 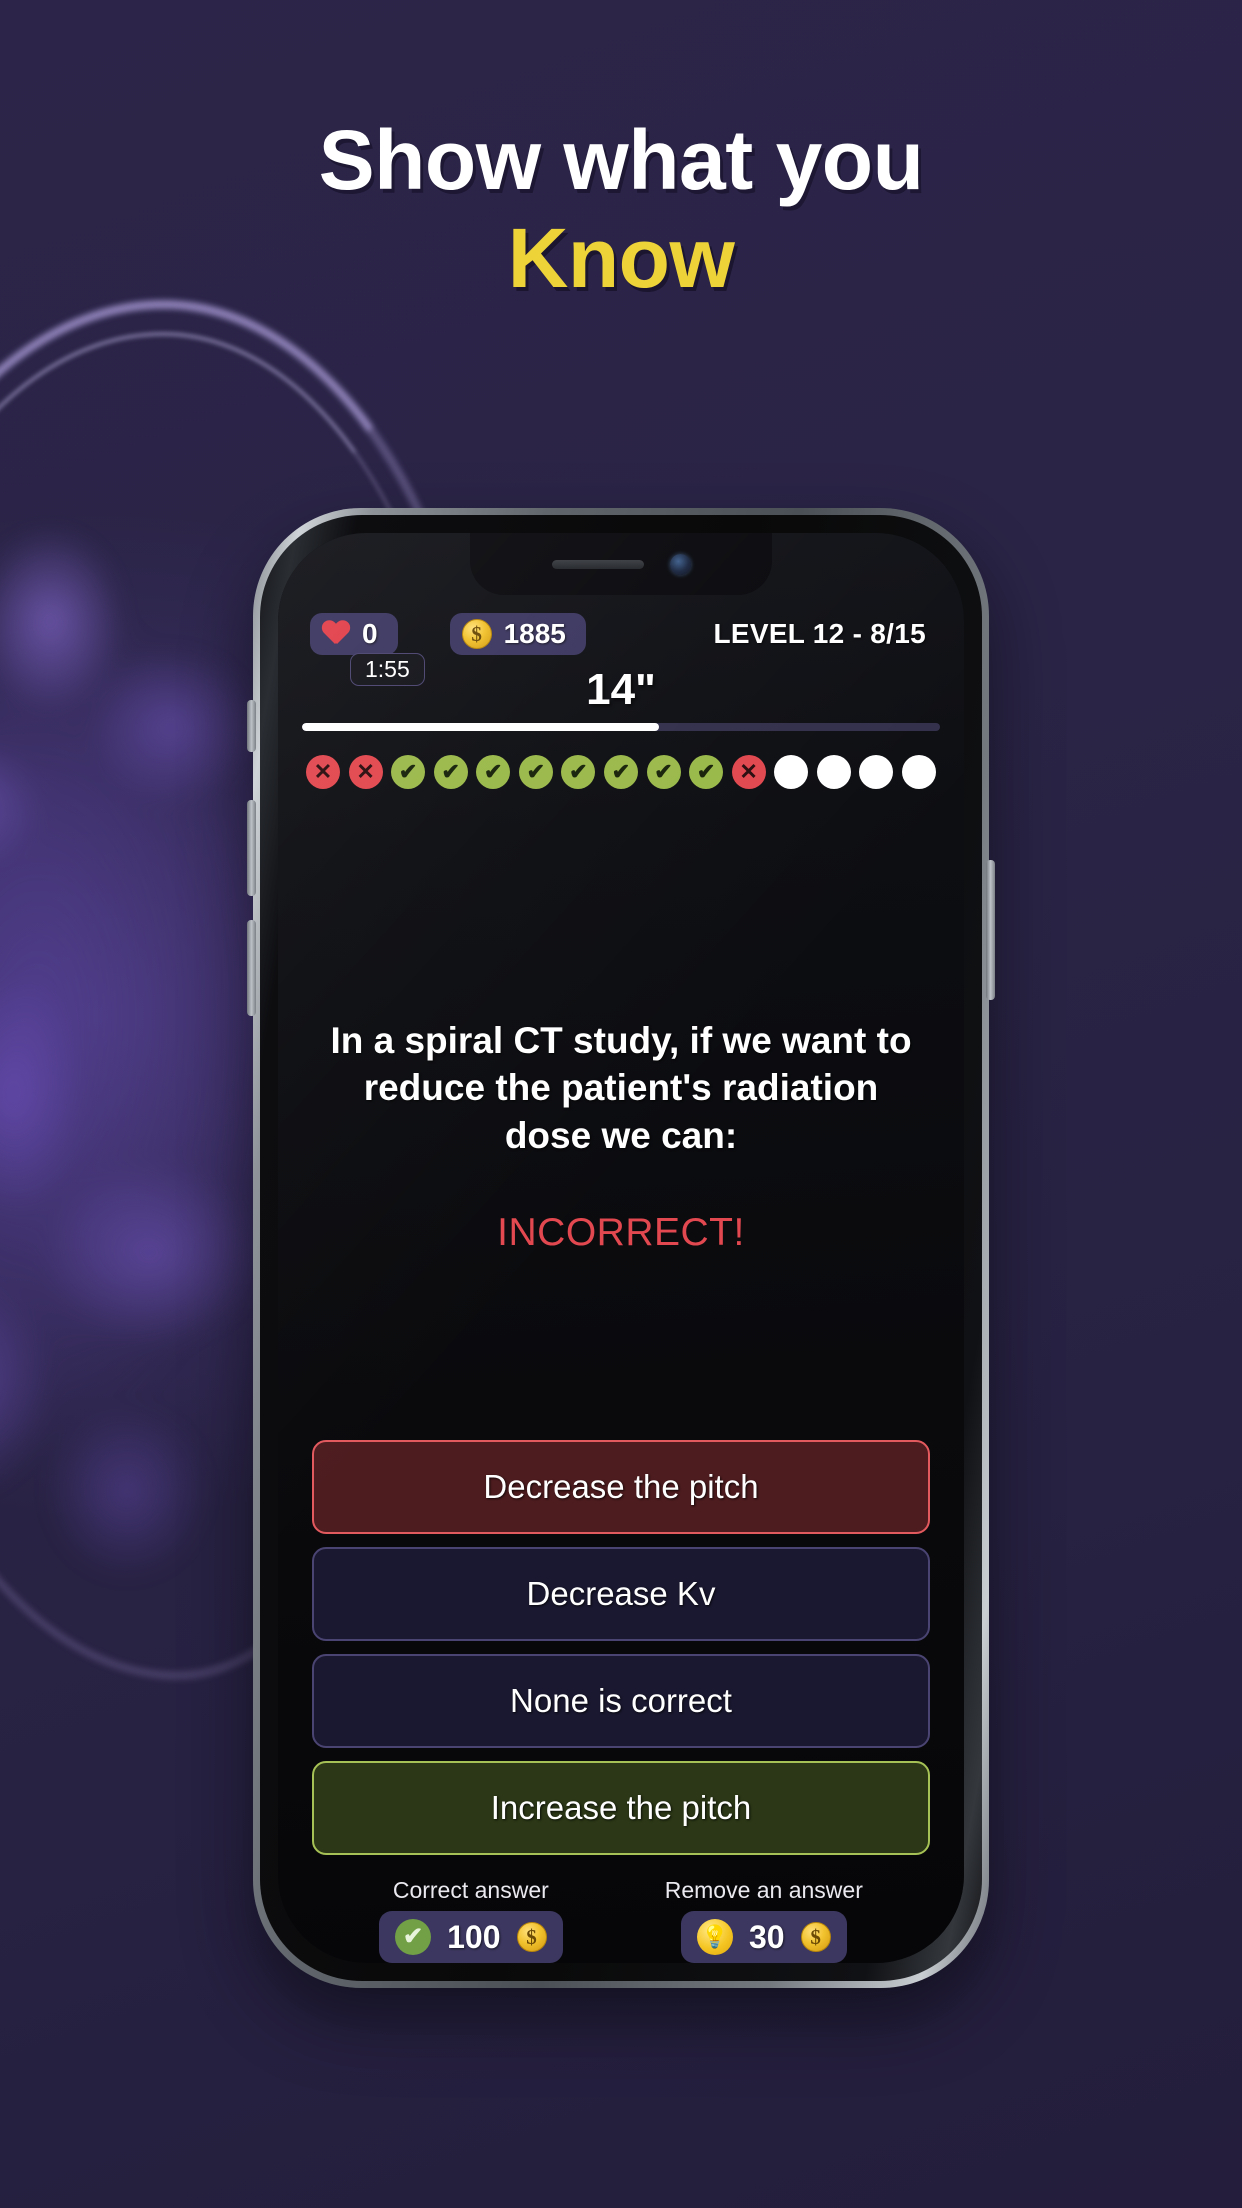 I want to click on powerup-1: Correct answer ✔ 100 $, so click(x=471, y=1920).